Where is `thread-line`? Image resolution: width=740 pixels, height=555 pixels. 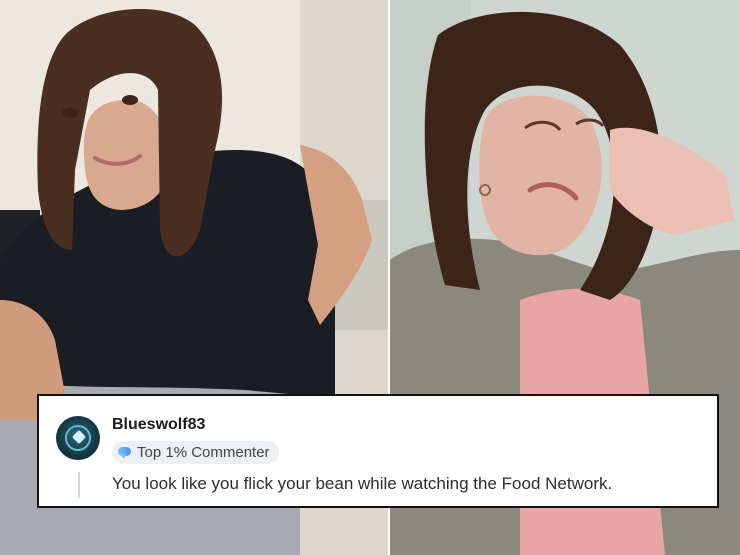 thread-line is located at coordinates (79, 485).